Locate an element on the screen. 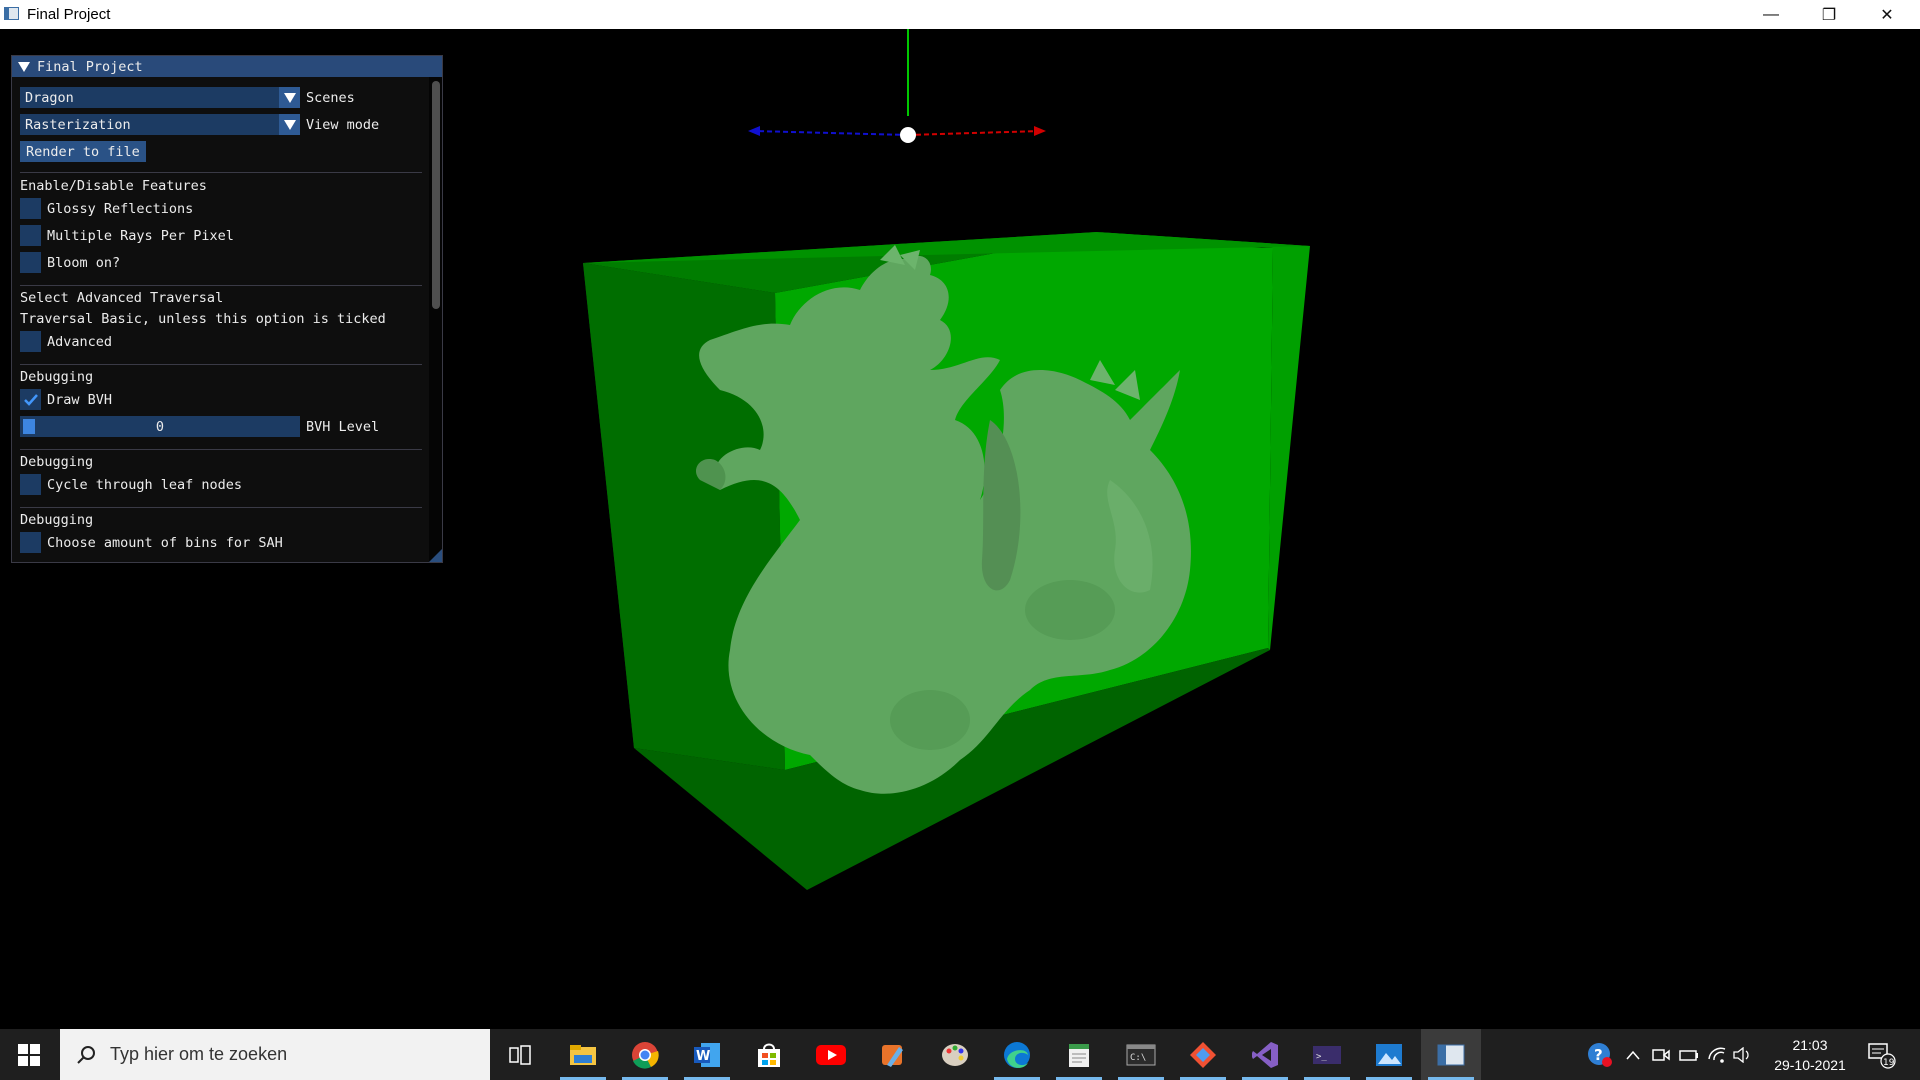 The height and width of the screenshot is (1080, 1920). gizmo-x-axis is located at coordinates (974, 133).